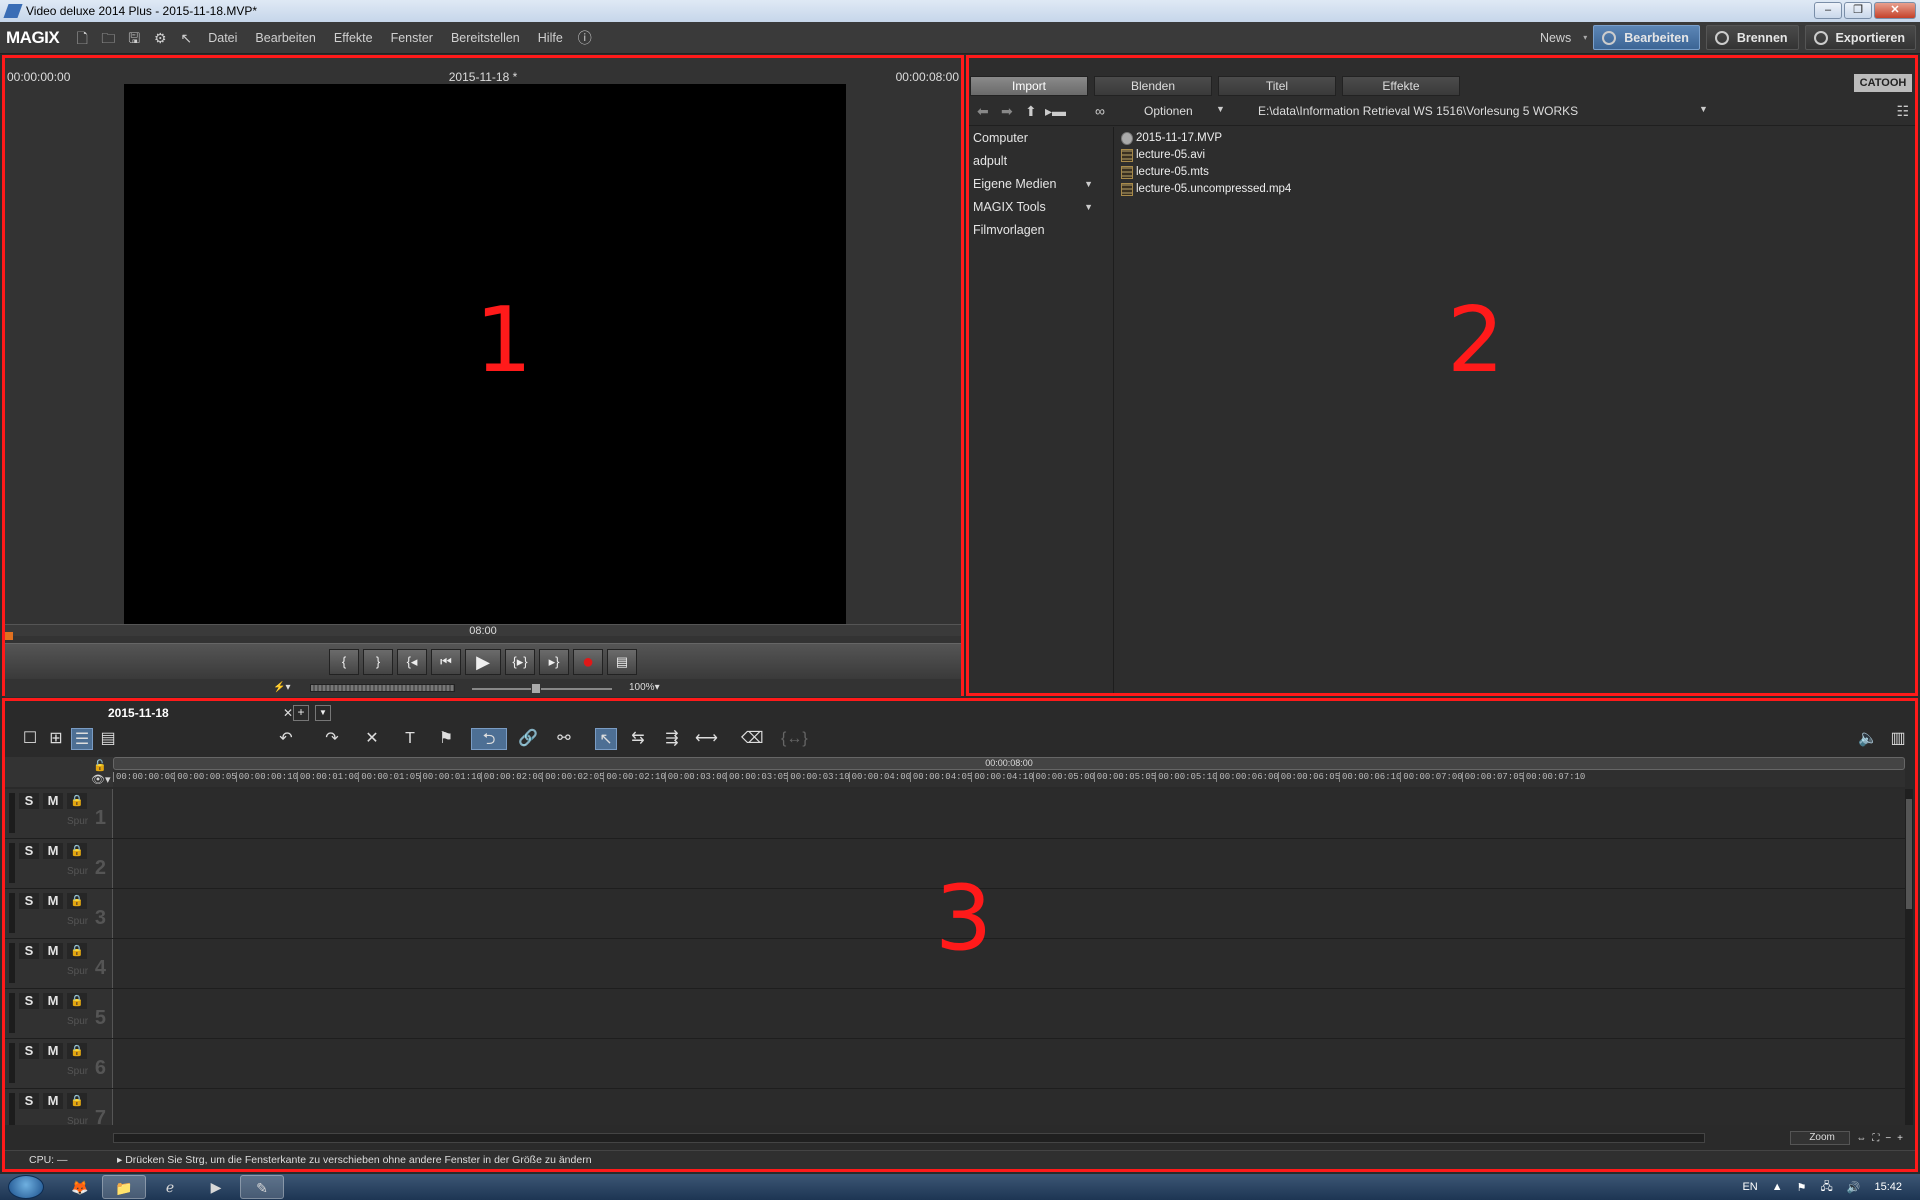 This screenshot has width=1920, height=1200. Describe the element at coordinates (1861, 1138) in the screenshot. I see `fit-width-icon: ⇔` at that location.